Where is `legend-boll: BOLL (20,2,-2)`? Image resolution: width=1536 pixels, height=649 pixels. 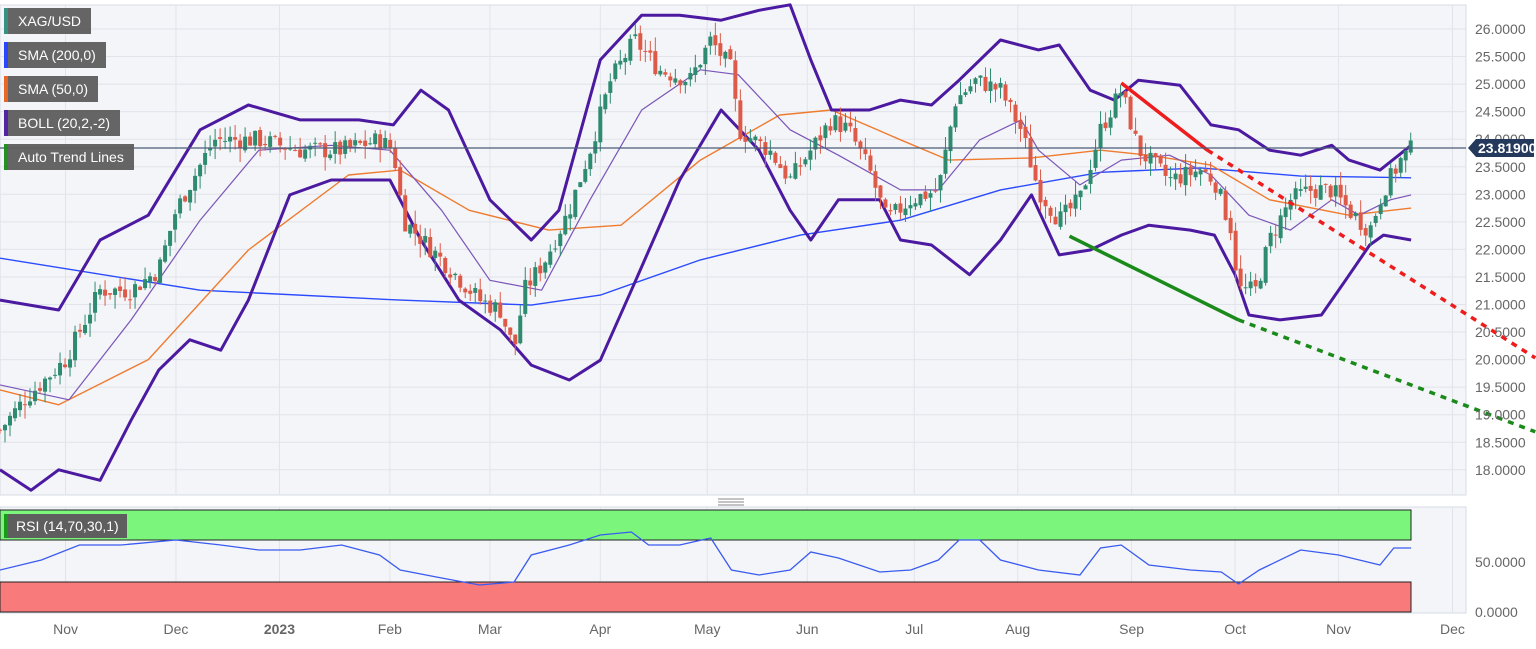 legend-boll: BOLL (20,2,-2) is located at coordinates (62, 123).